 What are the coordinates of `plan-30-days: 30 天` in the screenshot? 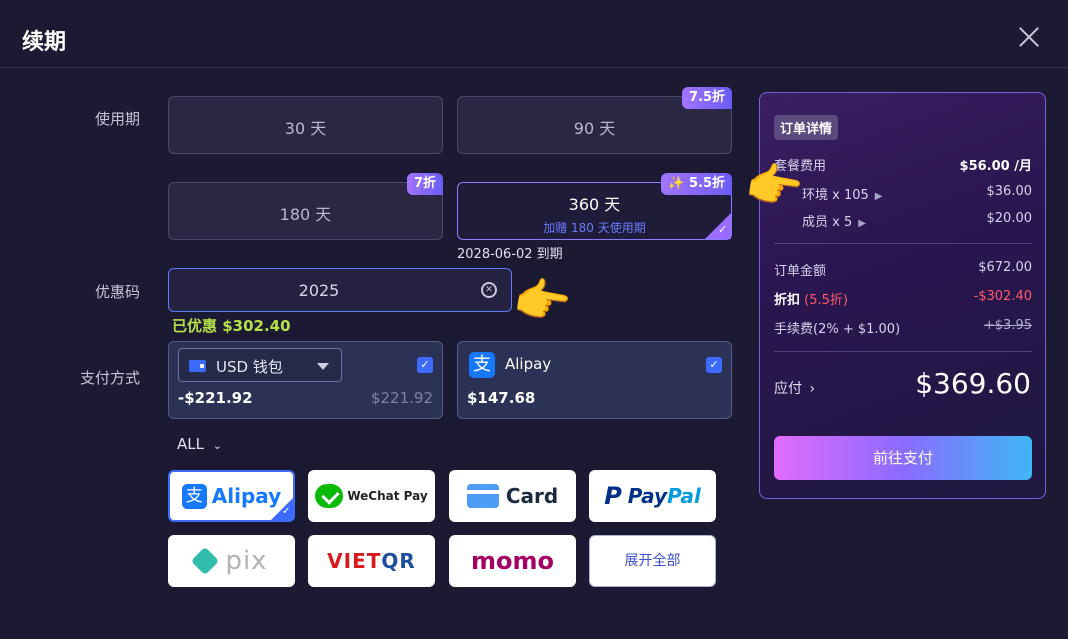 It's located at (305, 125).